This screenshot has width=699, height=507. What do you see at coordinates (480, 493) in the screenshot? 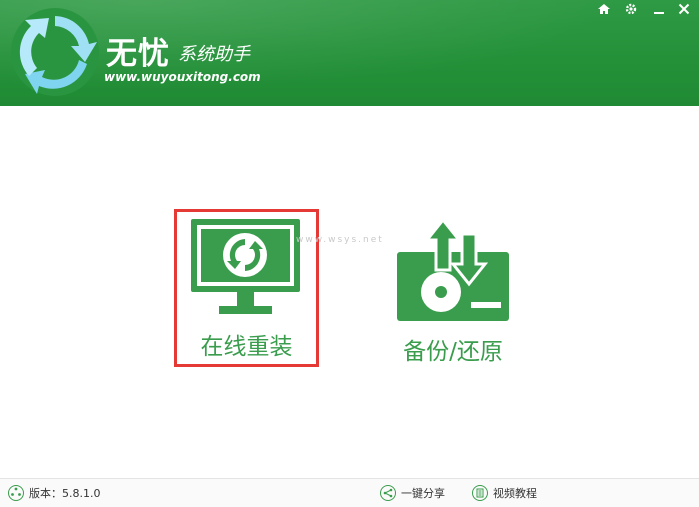
I see `tutorial-icon` at bounding box center [480, 493].